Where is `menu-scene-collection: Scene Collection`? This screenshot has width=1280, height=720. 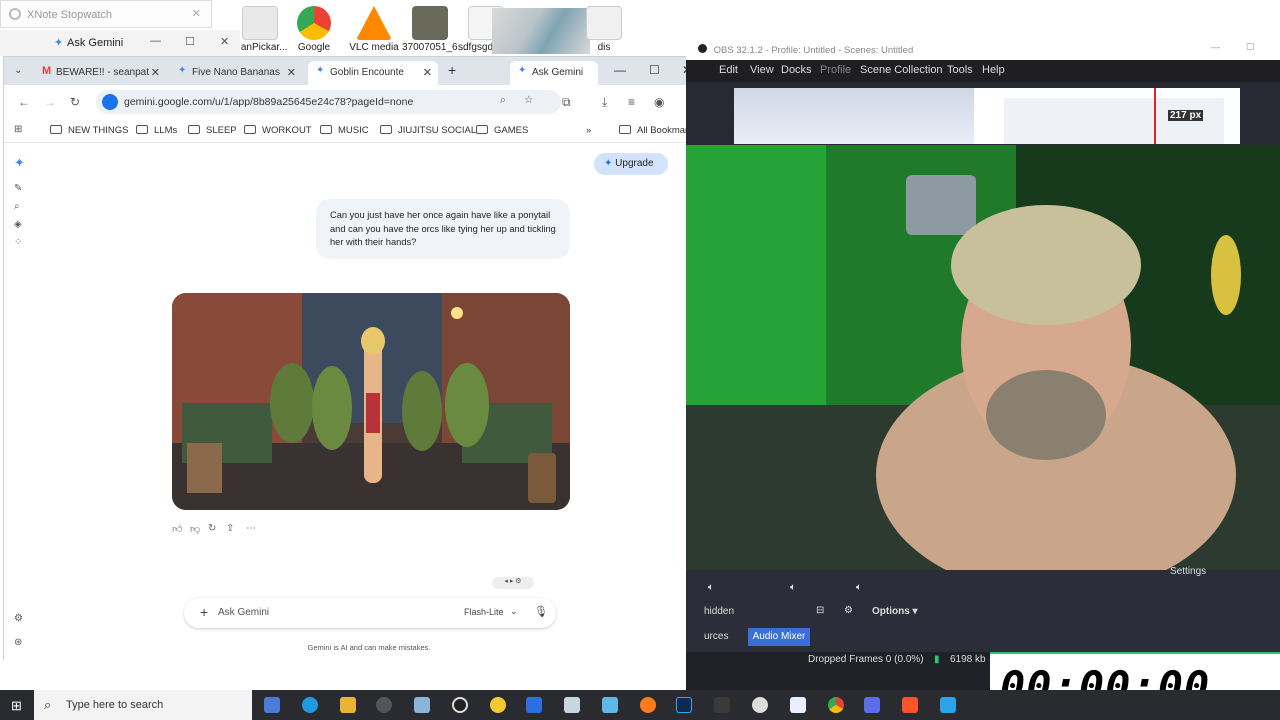 menu-scene-collection: Scene Collection is located at coordinates (901, 70).